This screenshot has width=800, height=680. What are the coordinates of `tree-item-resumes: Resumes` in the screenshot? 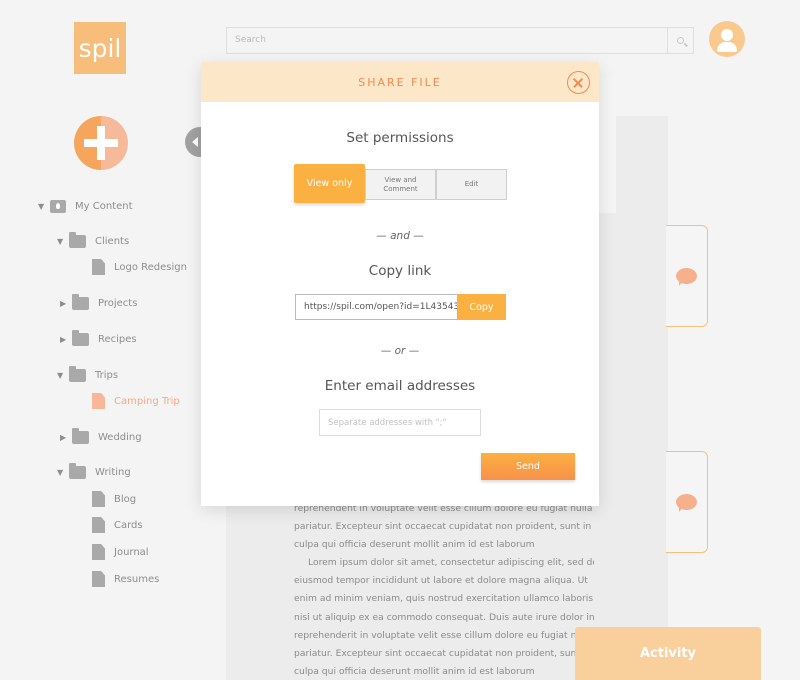 It's located at (125, 579).